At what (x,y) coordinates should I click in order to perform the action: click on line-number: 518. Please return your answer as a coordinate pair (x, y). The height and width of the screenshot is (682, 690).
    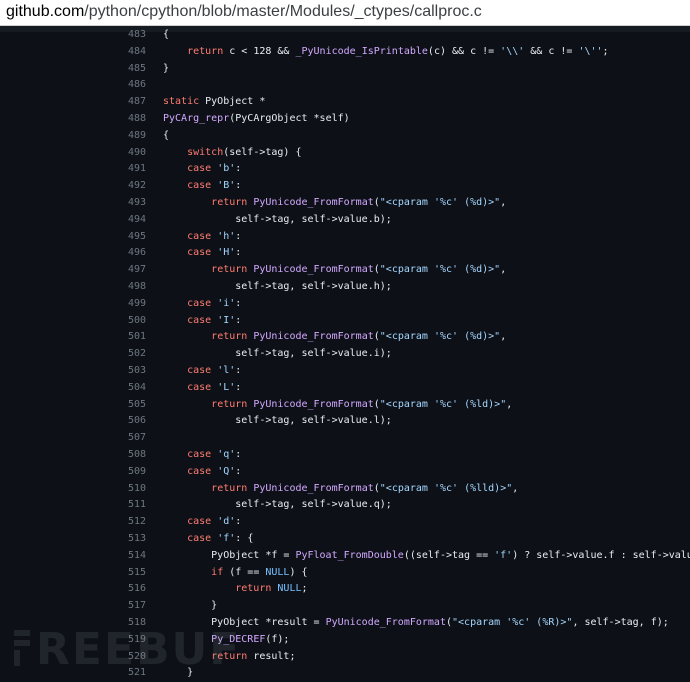
    Looking at the image, I should click on (129, 623).